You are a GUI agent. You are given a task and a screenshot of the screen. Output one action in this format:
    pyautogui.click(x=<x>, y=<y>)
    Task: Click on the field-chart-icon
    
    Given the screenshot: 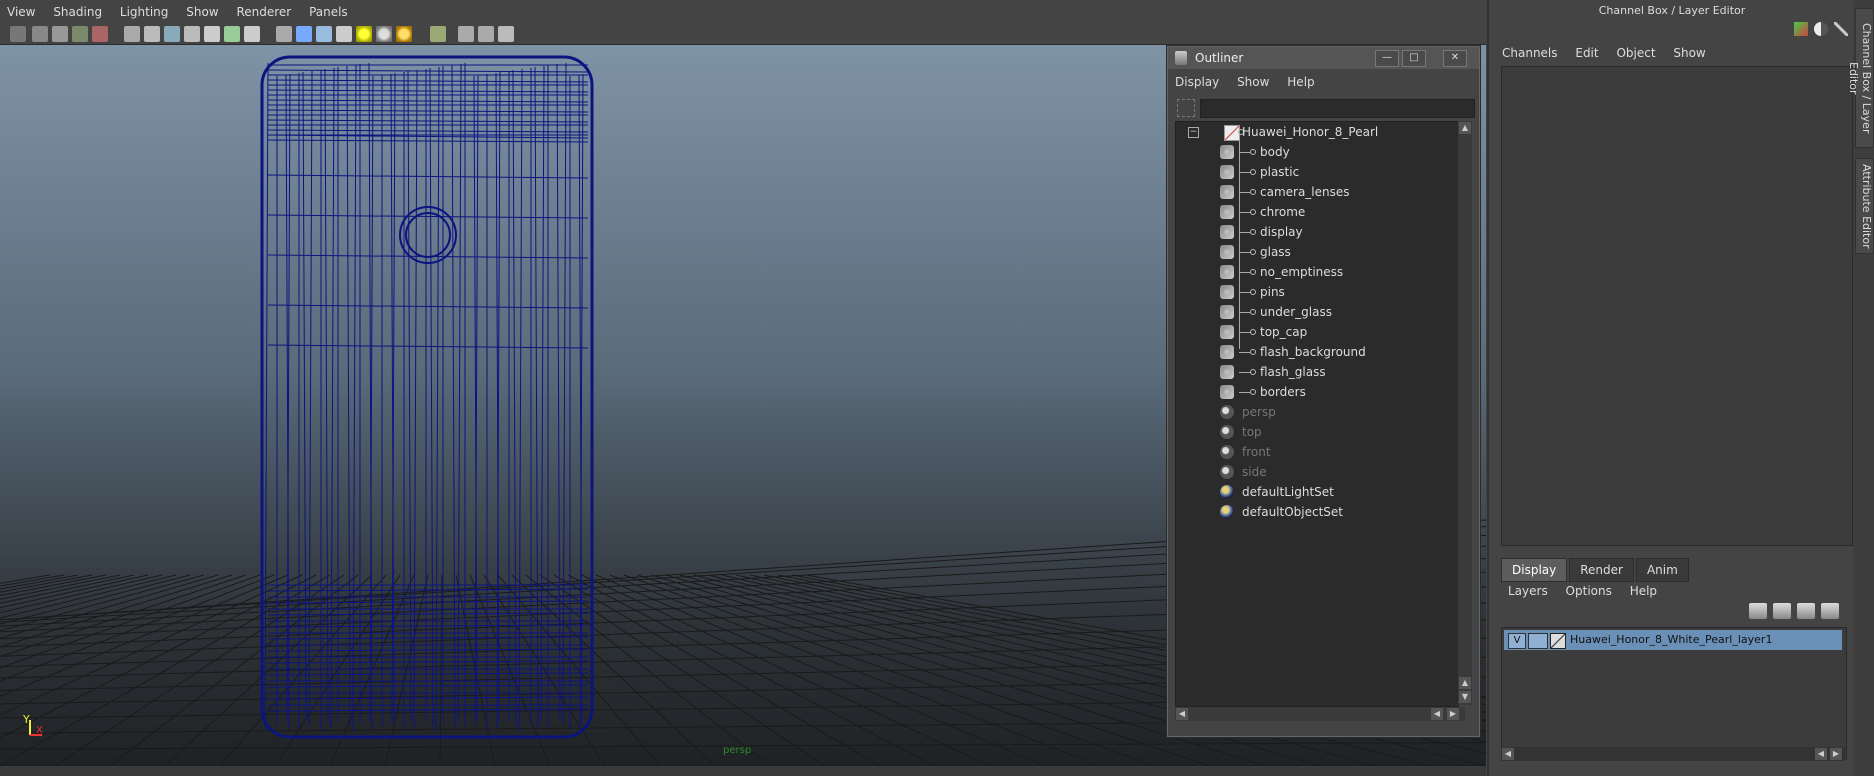 What is the action you would take?
    pyautogui.click(x=212, y=34)
    